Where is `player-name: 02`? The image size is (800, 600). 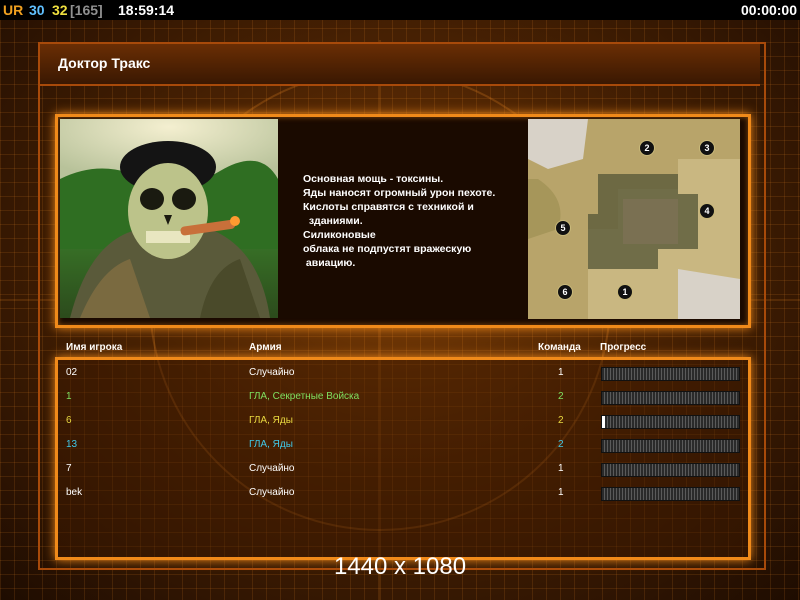 player-name: 02 is located at coordinates (72, 372).